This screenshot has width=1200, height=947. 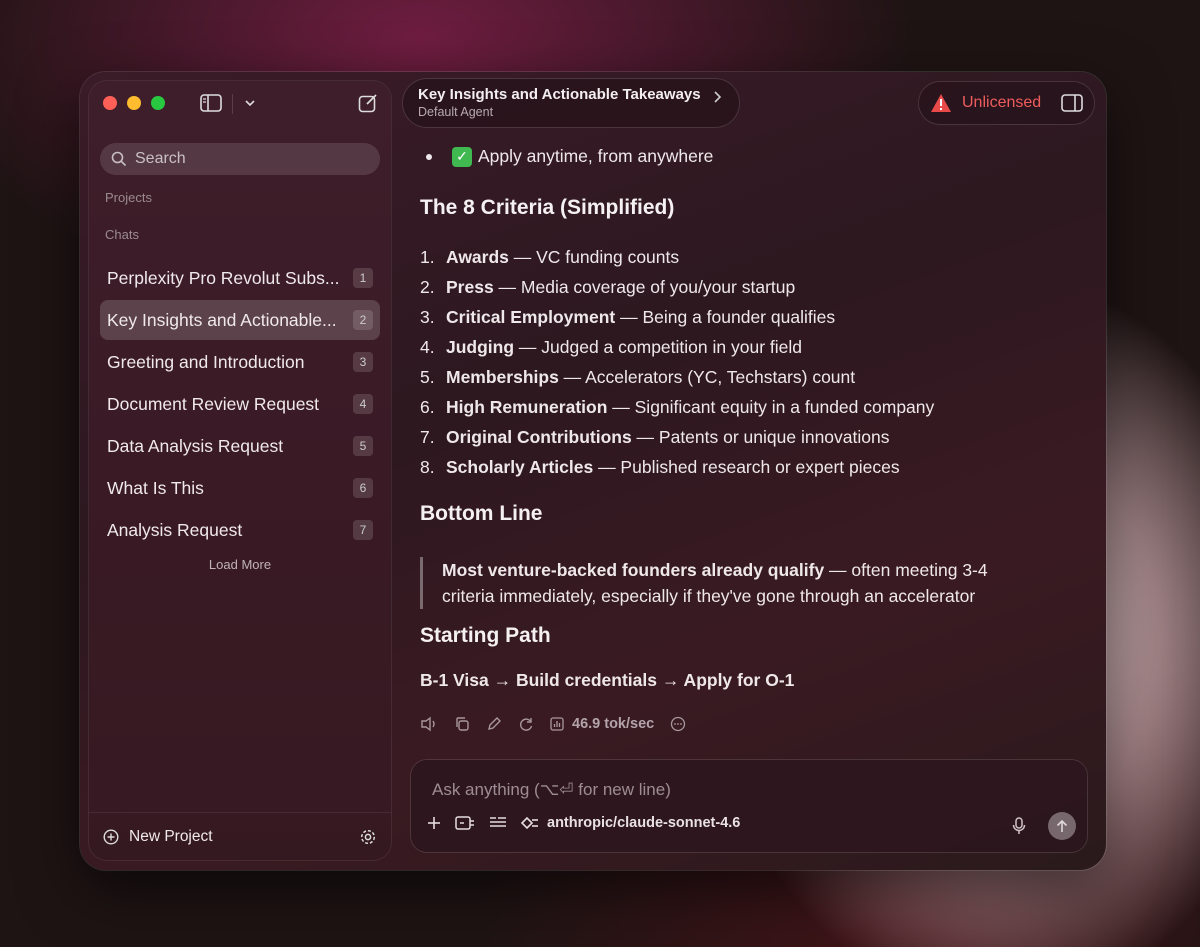 I want to click on arrow-up-icon, so click(x=1062, y=826).